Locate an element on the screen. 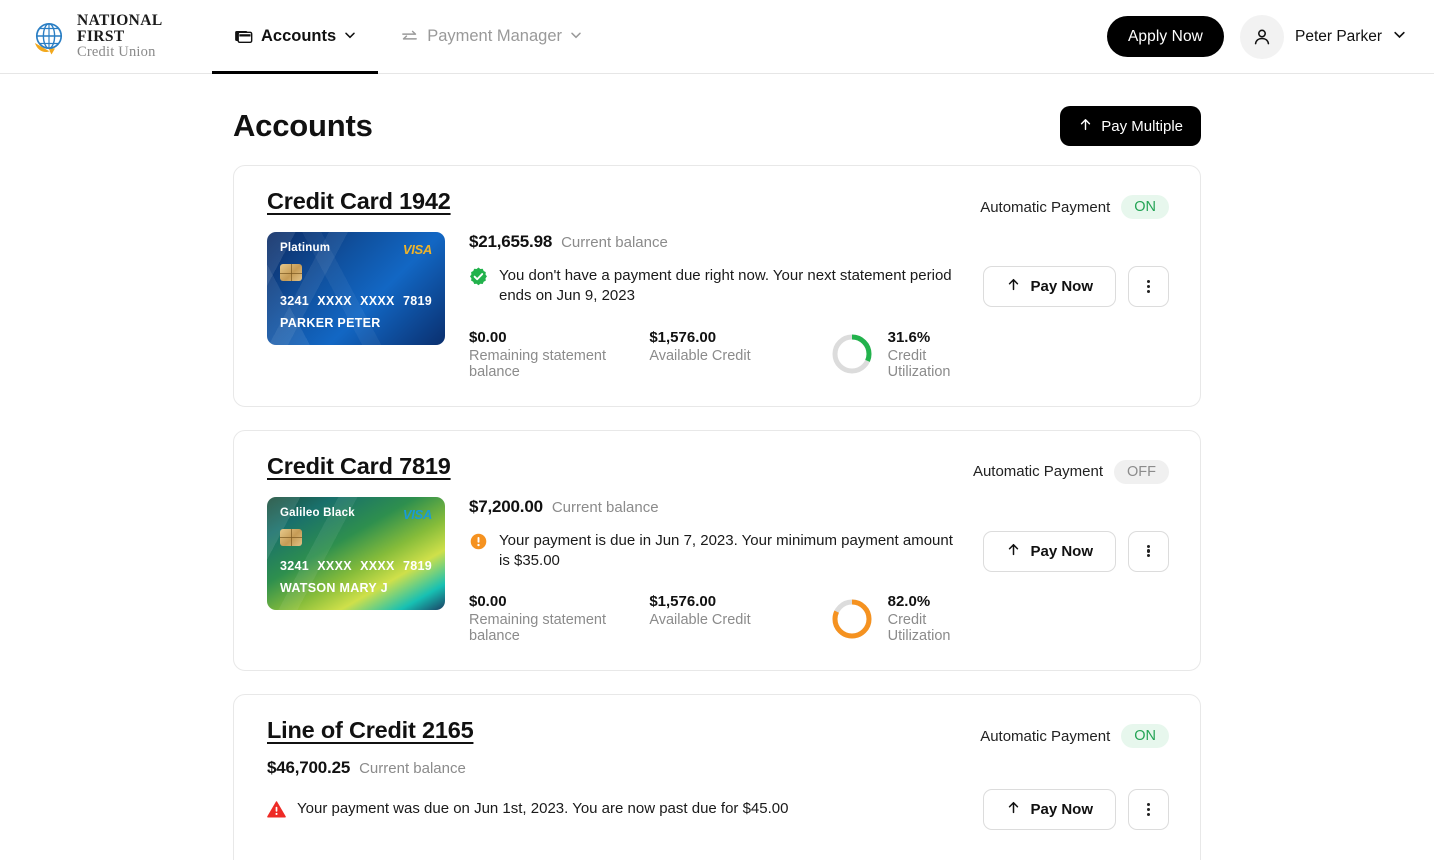 The width and height of the screenshot is (1434, 860). nav-item-accounts-label: Accounts is located at coordinates (299, 36).